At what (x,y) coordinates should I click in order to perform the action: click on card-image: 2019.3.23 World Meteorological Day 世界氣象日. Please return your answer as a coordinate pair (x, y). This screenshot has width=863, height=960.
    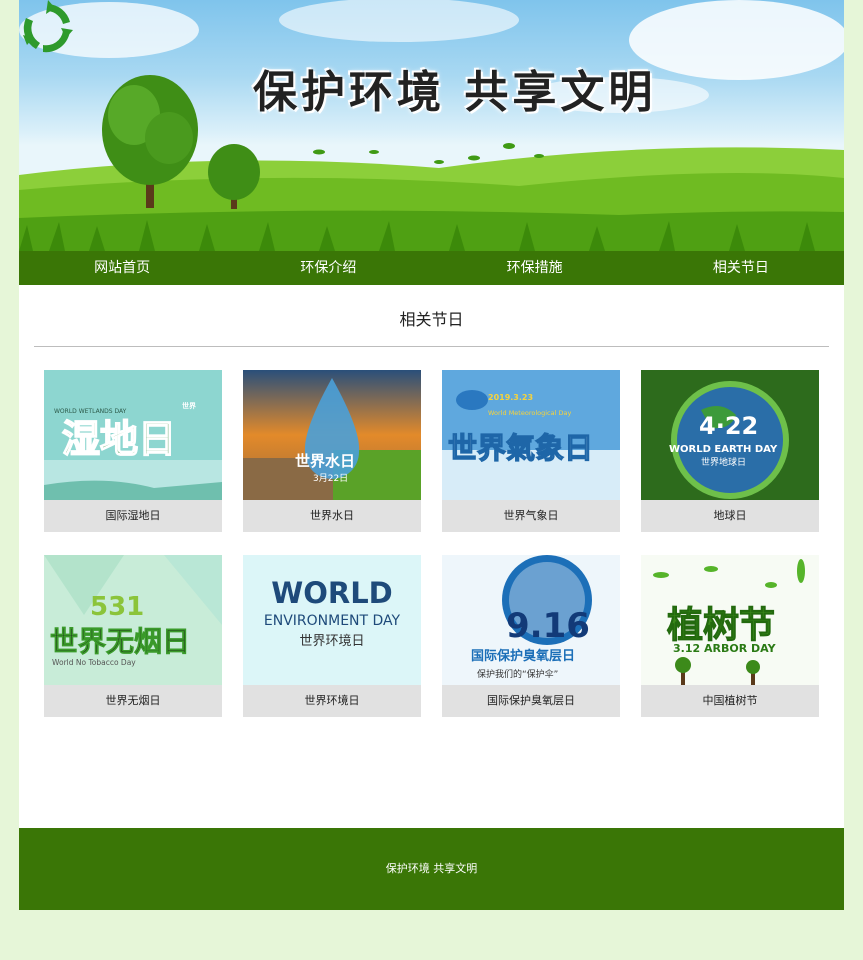
    Looking at the image, I should click on (531, 435).